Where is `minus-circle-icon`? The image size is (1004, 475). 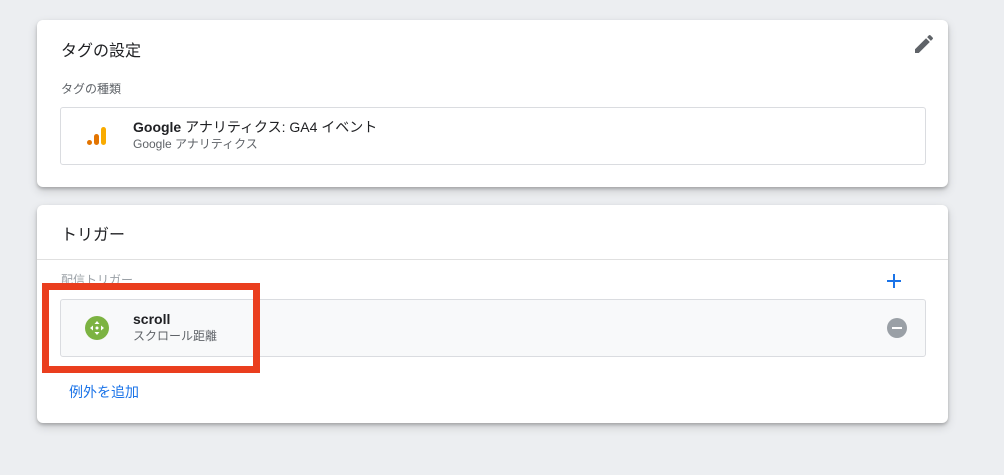
minus-circle-icon is located at coordinates (897, 328).